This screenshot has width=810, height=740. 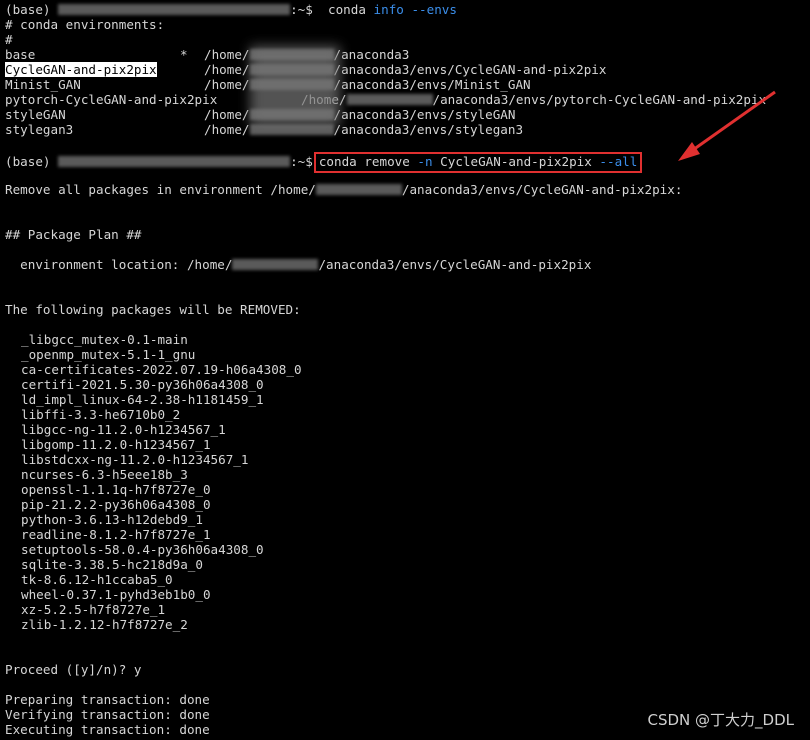 I want to click on watermark: CSDN @丁大力_DDL, so click(x=721, y=720).